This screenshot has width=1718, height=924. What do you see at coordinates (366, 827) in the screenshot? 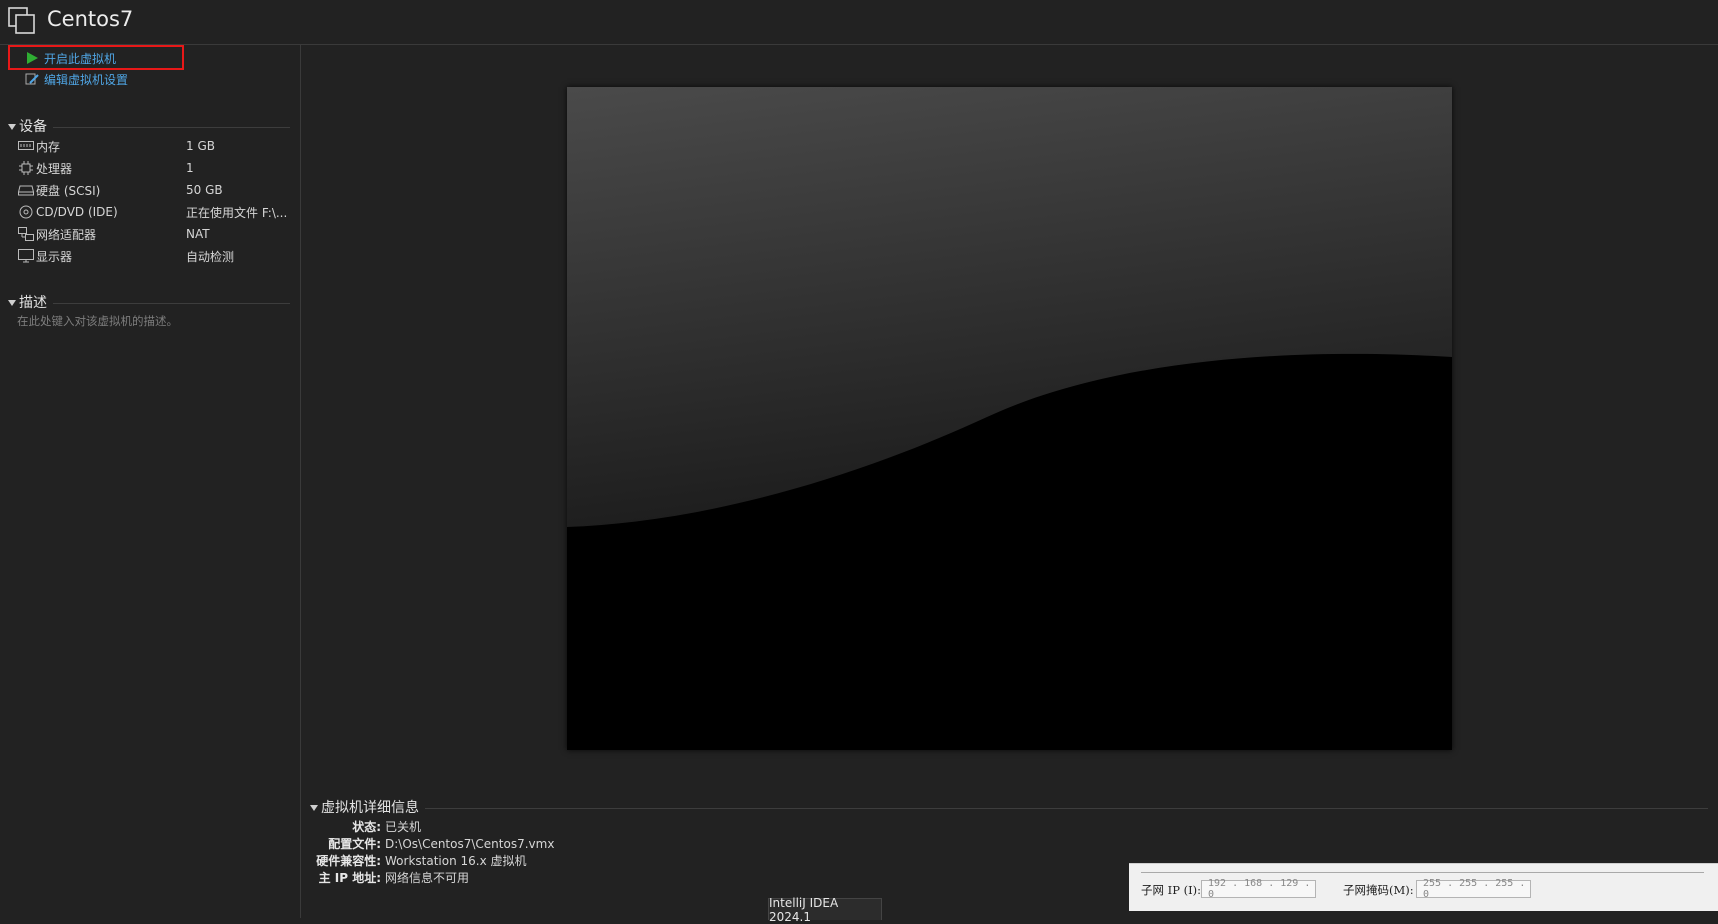
I see `detail-label: 状态:` at bounding box center [366, 827].